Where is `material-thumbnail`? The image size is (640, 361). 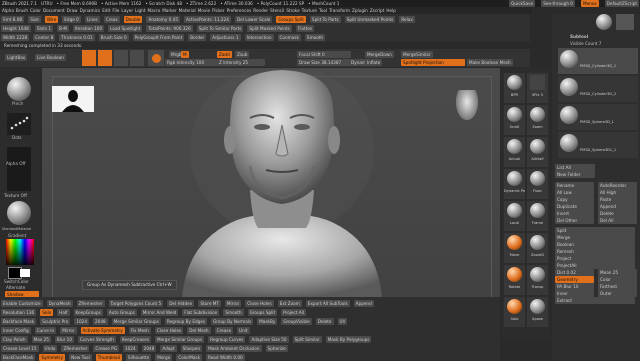 material-thumbnail is located at coordinates (19, 213).